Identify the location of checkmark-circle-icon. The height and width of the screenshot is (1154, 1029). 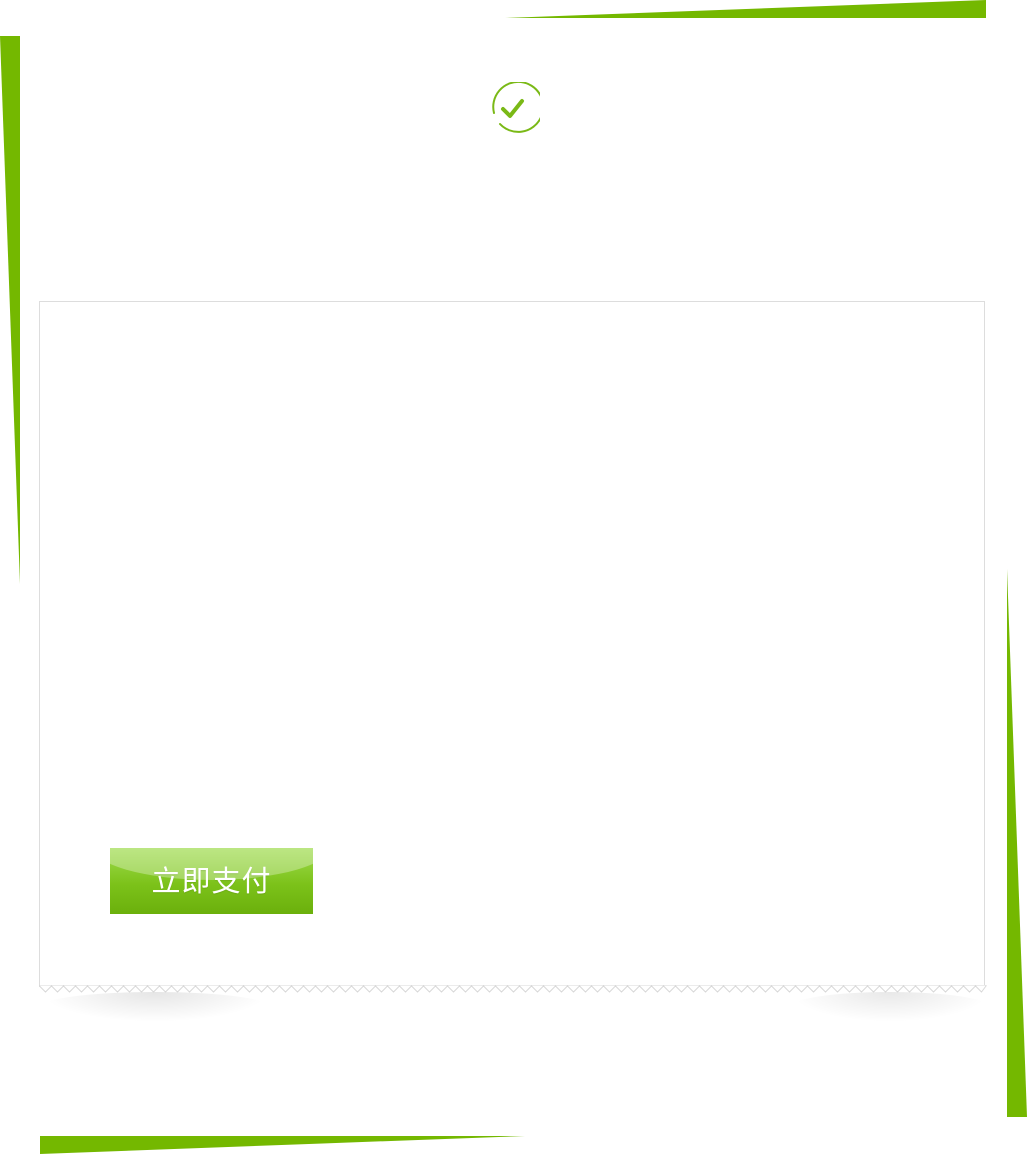
(518, 106).